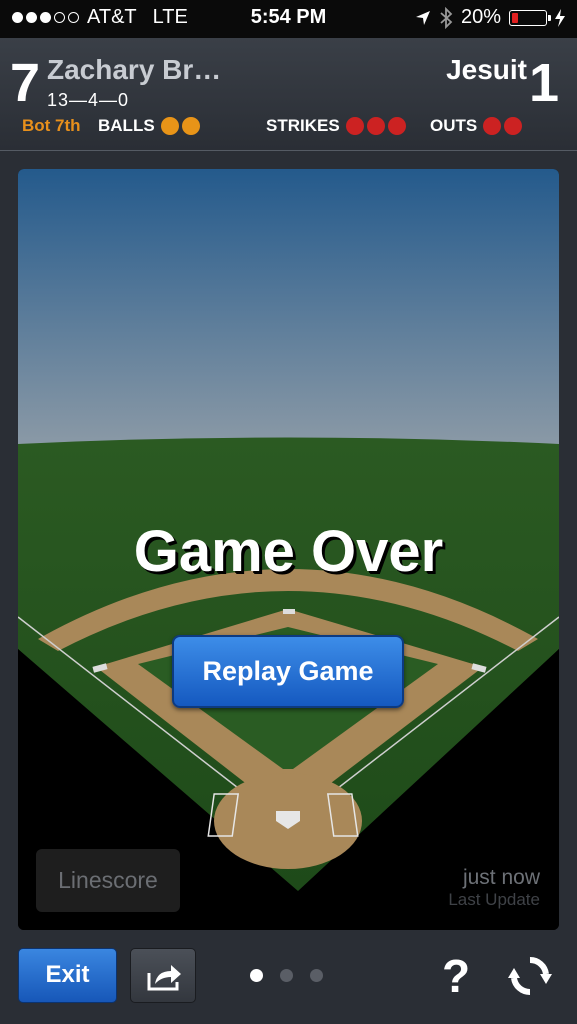 The height and width of the screenshot is (1024, 577). I want to click on balls-indicator: BALLS, so click(149, 126).